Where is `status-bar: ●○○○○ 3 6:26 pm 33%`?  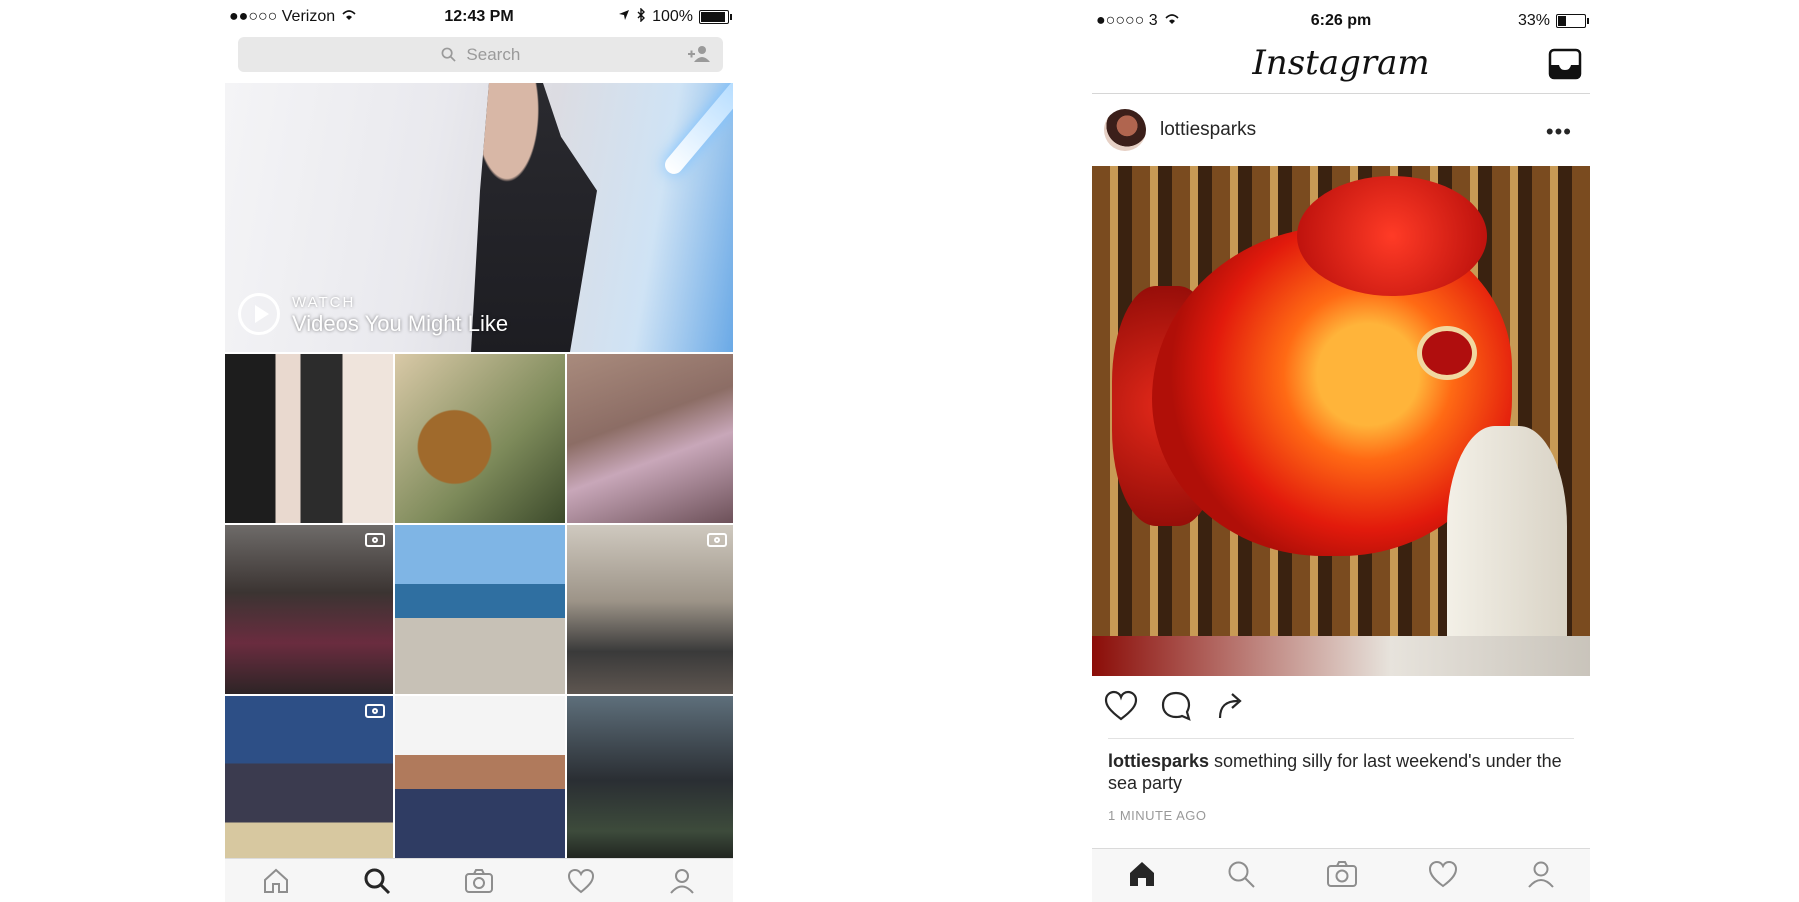
status-bar: ●○○○○ 3 6:26 pm 33% is located at coordinates (1341, 21).